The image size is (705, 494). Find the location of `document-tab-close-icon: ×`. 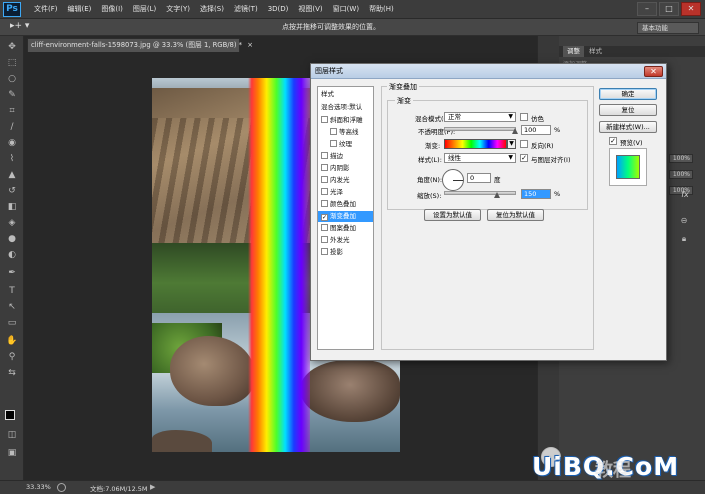

document-tab-close-icon: × is located at coordinates (250, 45).